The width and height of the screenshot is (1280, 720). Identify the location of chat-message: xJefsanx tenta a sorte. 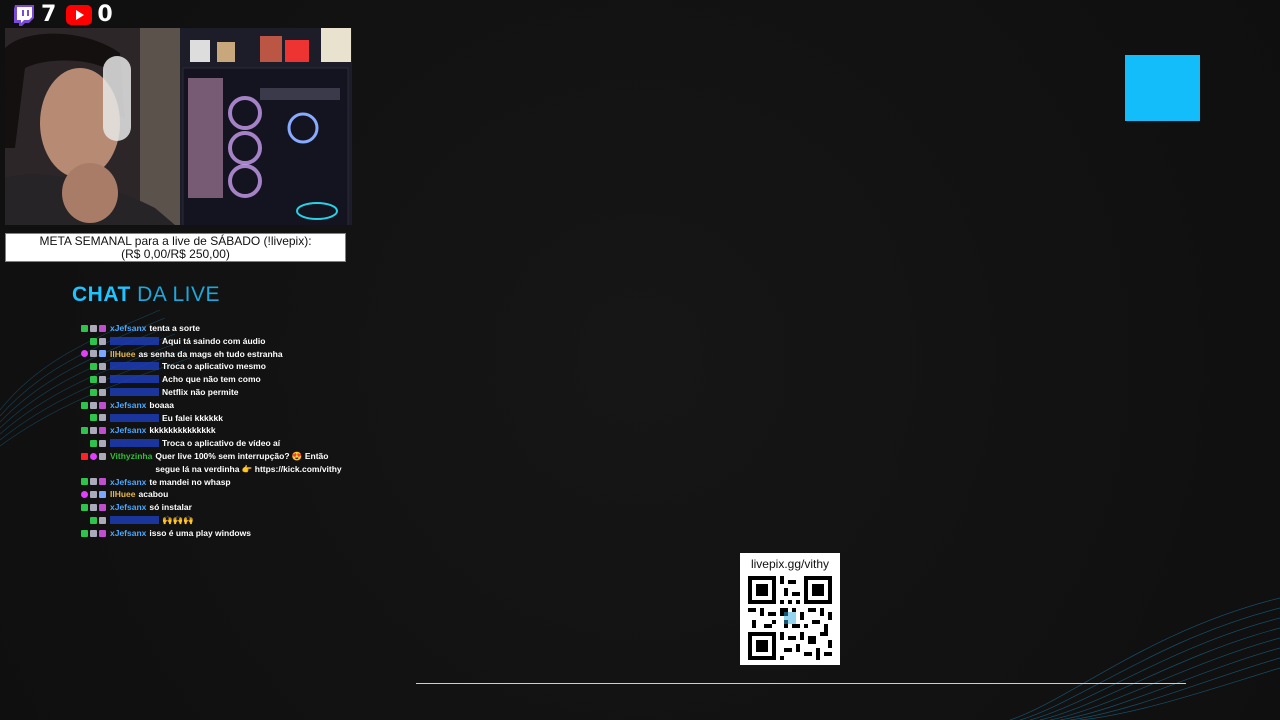
(187, 328).